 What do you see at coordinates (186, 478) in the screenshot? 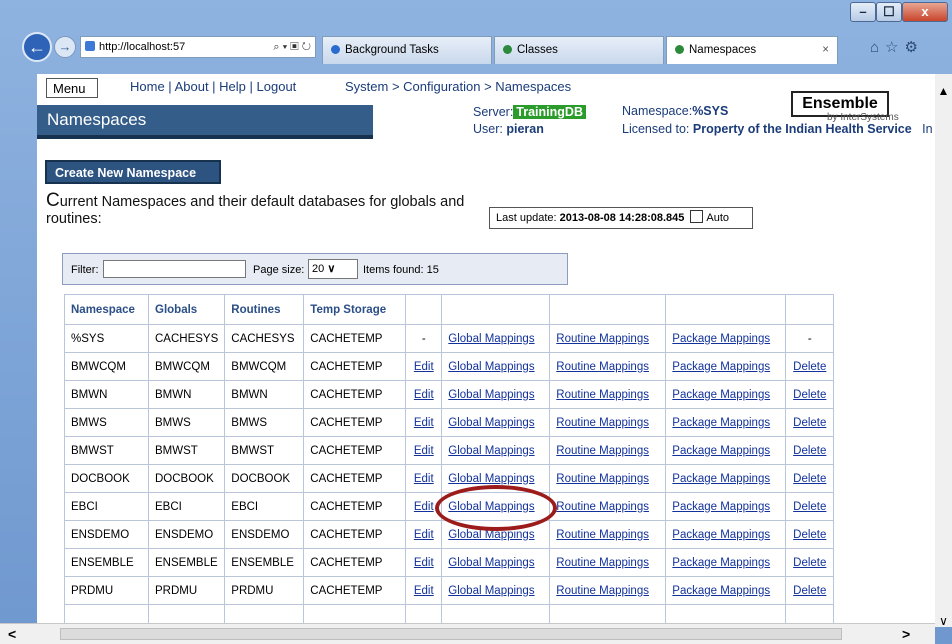
I see `cell-globals: DOCBOOK` at bounding box center [186, 478].